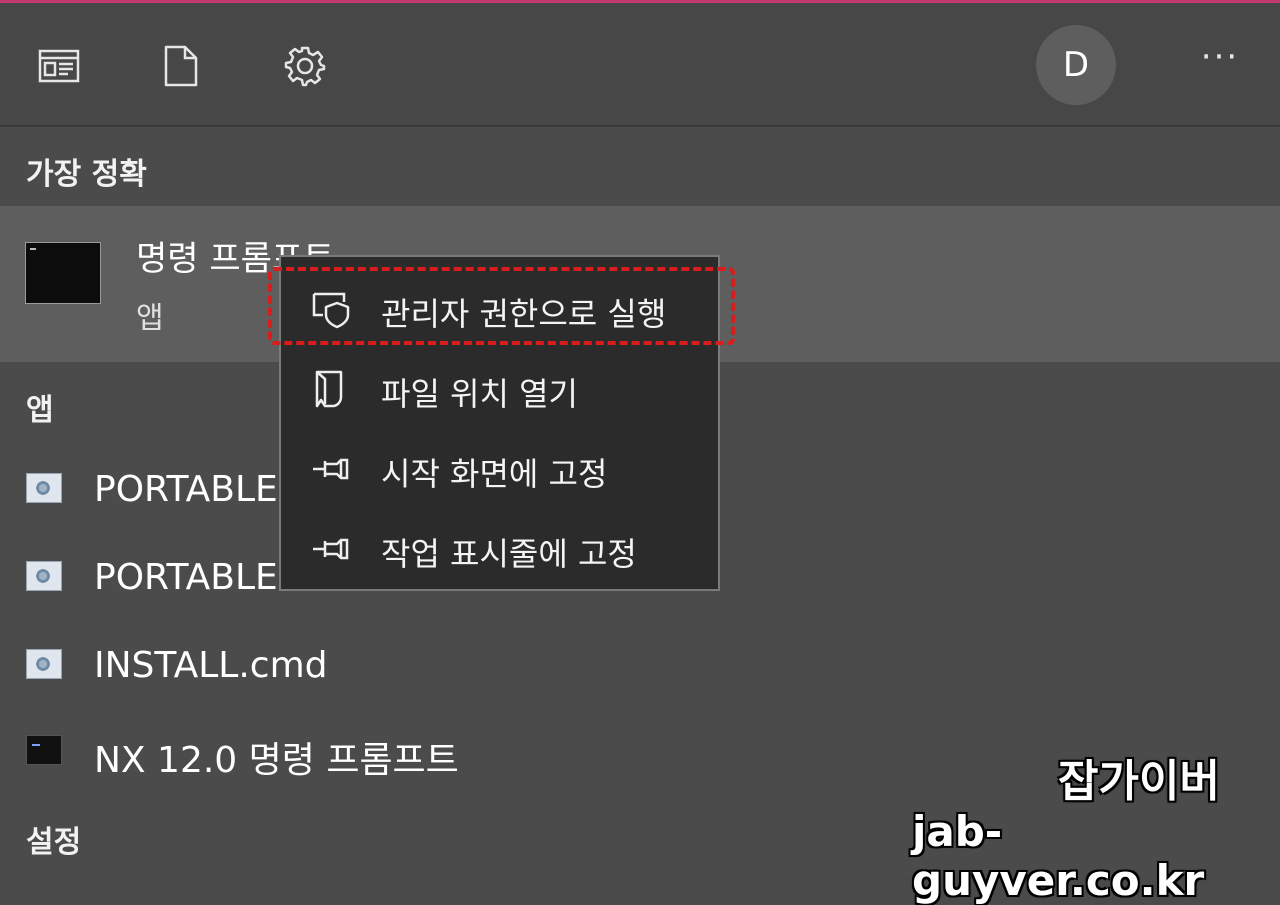 Image resolution: width=1280 pixels, height=905 pixels. What do you see at coordinates (1058, 856) in the screenshot?
I see `watermark-site: jab-guyver.co.kr` at bounding box center [1058, 856].